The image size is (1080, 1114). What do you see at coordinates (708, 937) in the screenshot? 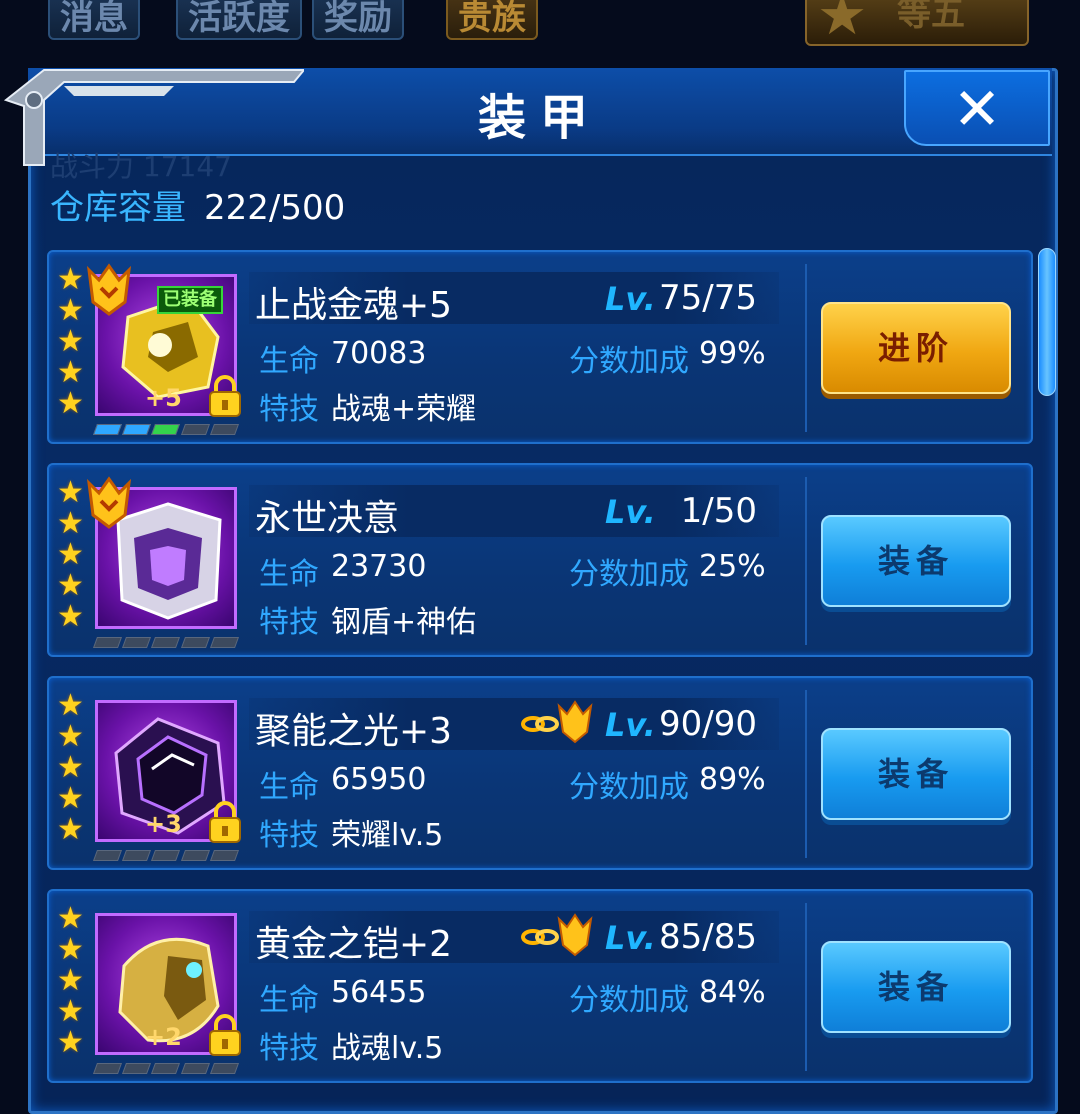
I see `level-value: 85/85` at bounding box center [708, 937].